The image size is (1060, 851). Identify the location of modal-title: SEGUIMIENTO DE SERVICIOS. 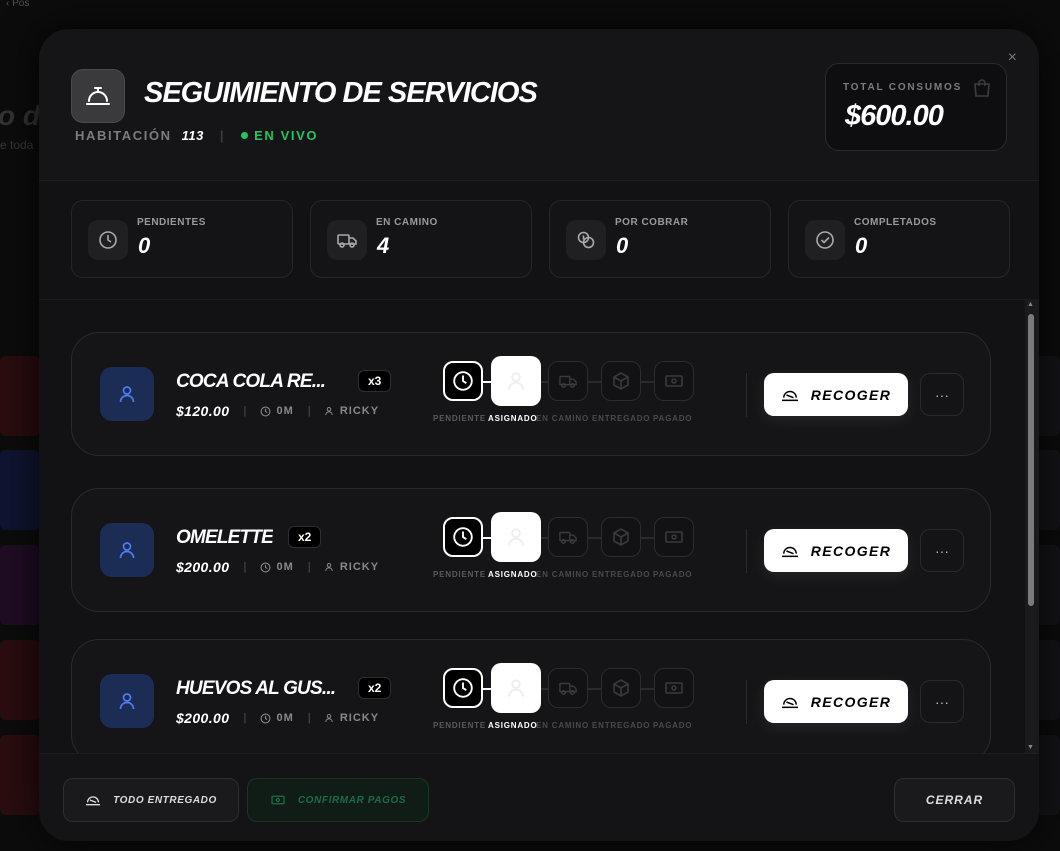
(341, 93).